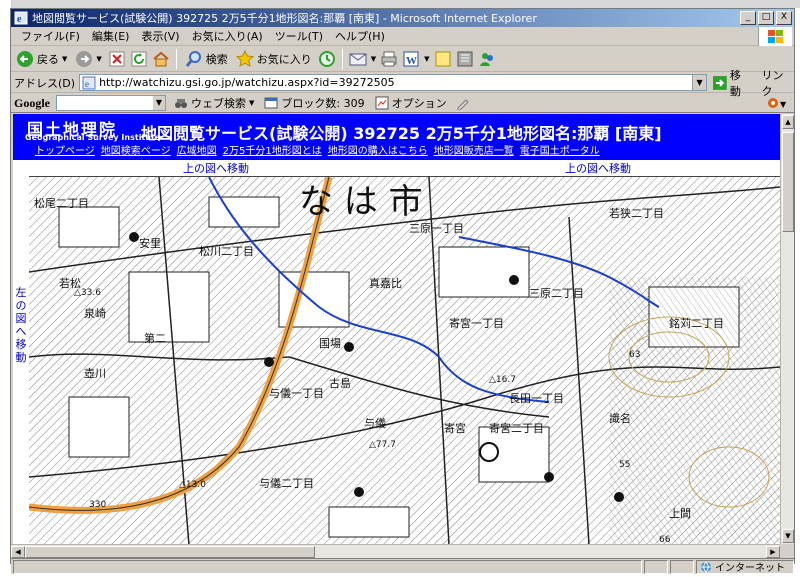  I want to click on scroll-left-arrow-icon: ◀, so click(18, 552).